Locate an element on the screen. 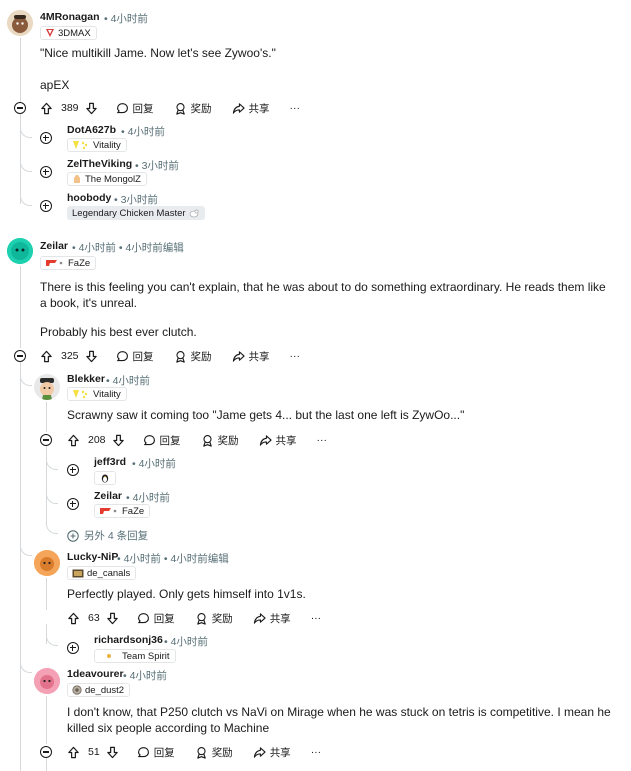  flair-label: 3DMAX is located at coordinates (74, 33).